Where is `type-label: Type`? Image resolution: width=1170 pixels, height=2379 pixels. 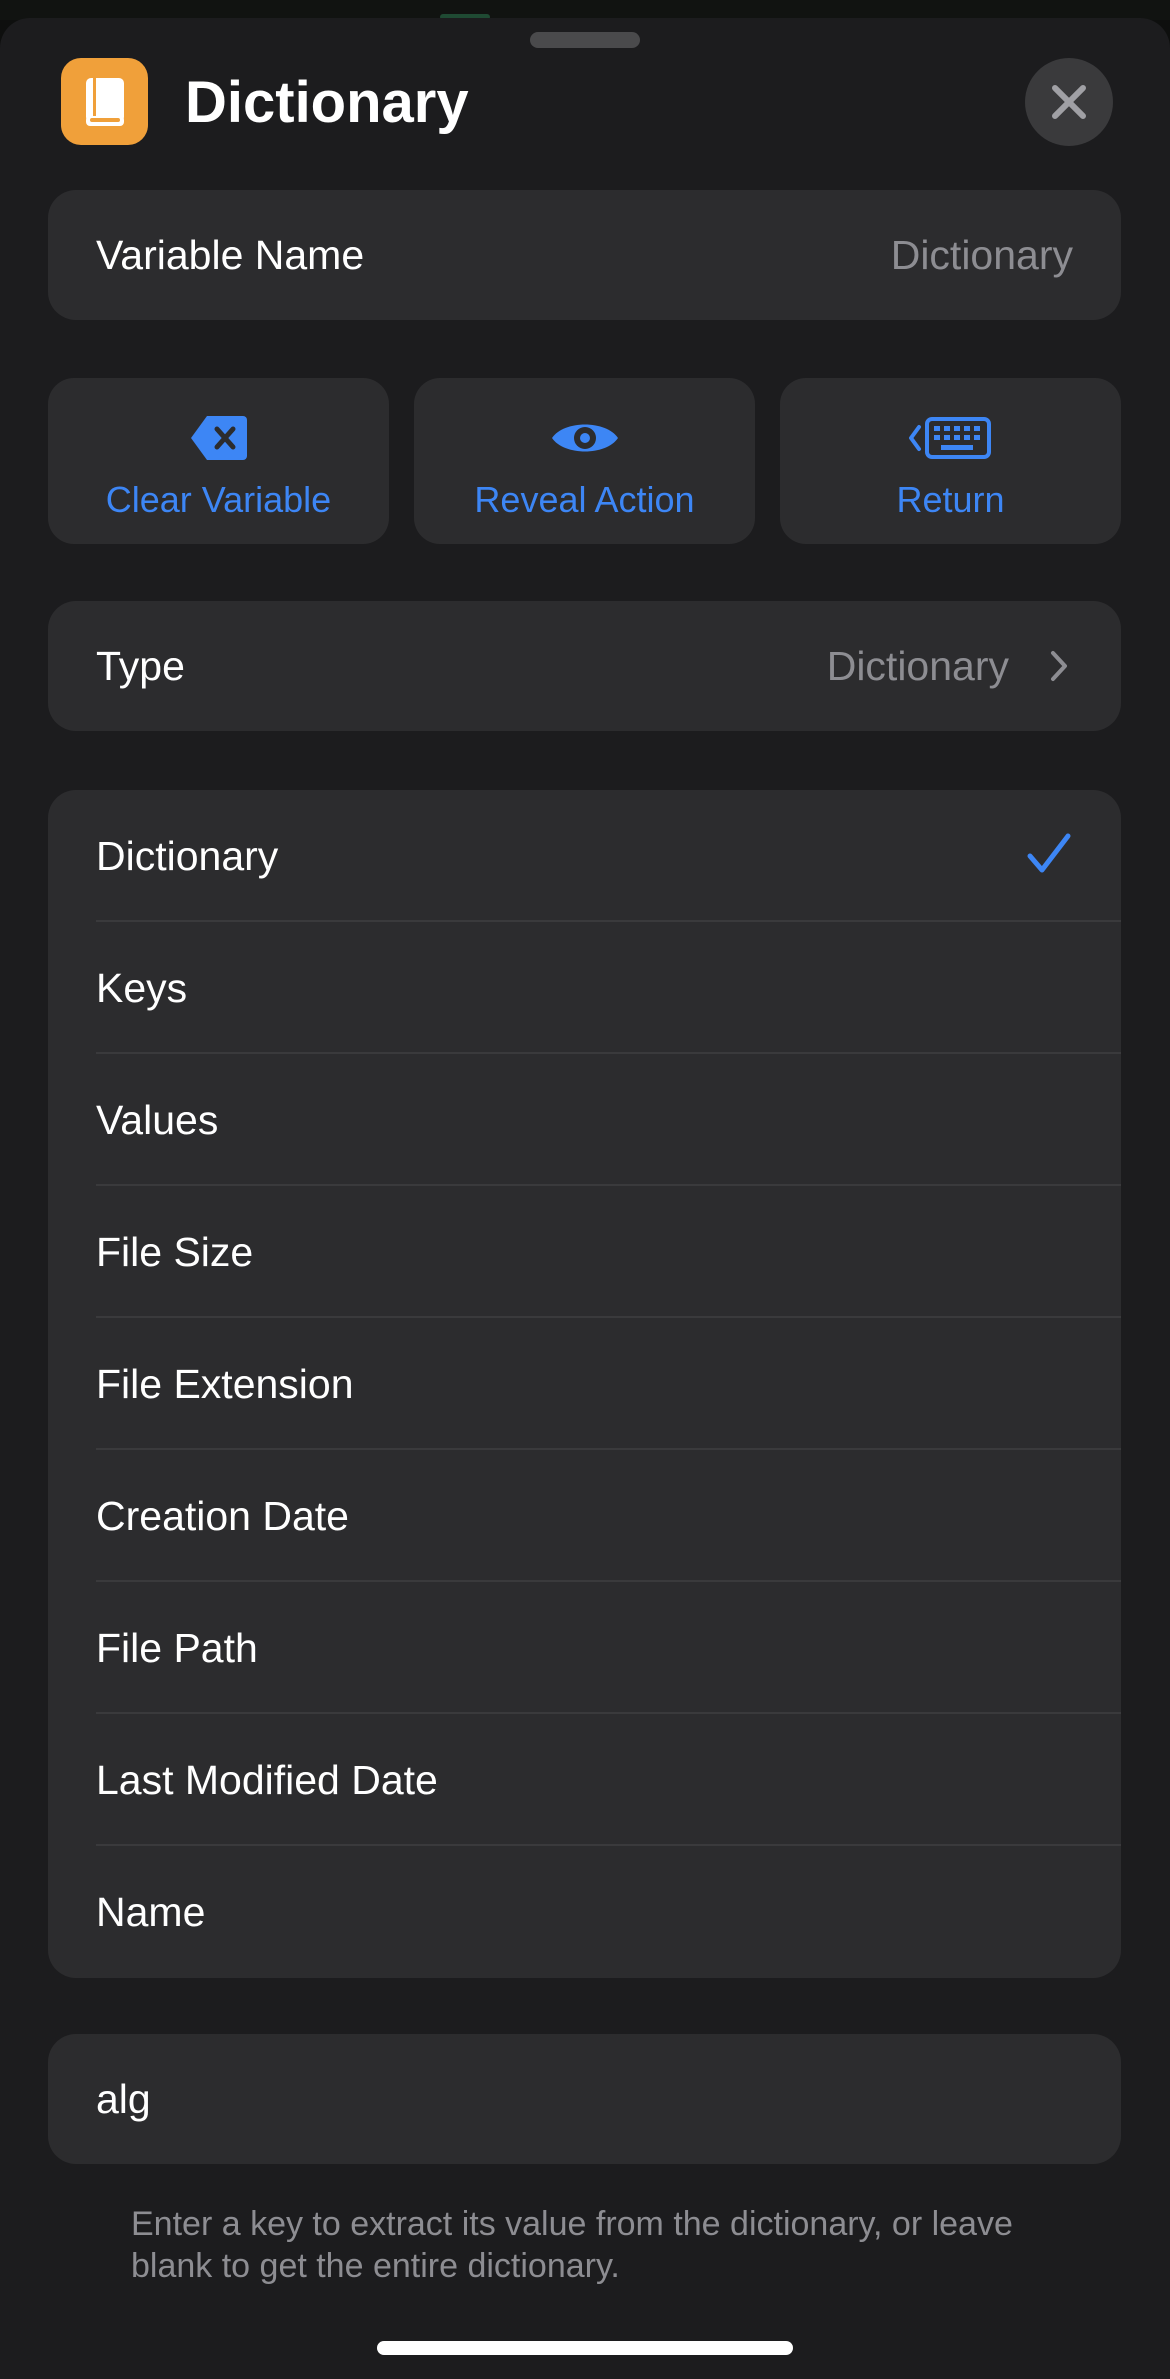 type-label: Type is located at coordinates (140, 666).